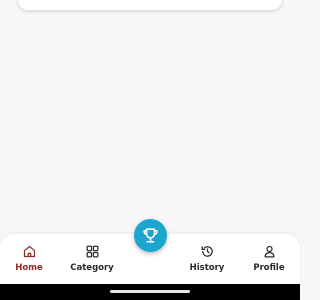  What do you see at coordinates (207, 258) in the screenshot?
I see `nav-item-history: History` at bounding box center [207, 258].